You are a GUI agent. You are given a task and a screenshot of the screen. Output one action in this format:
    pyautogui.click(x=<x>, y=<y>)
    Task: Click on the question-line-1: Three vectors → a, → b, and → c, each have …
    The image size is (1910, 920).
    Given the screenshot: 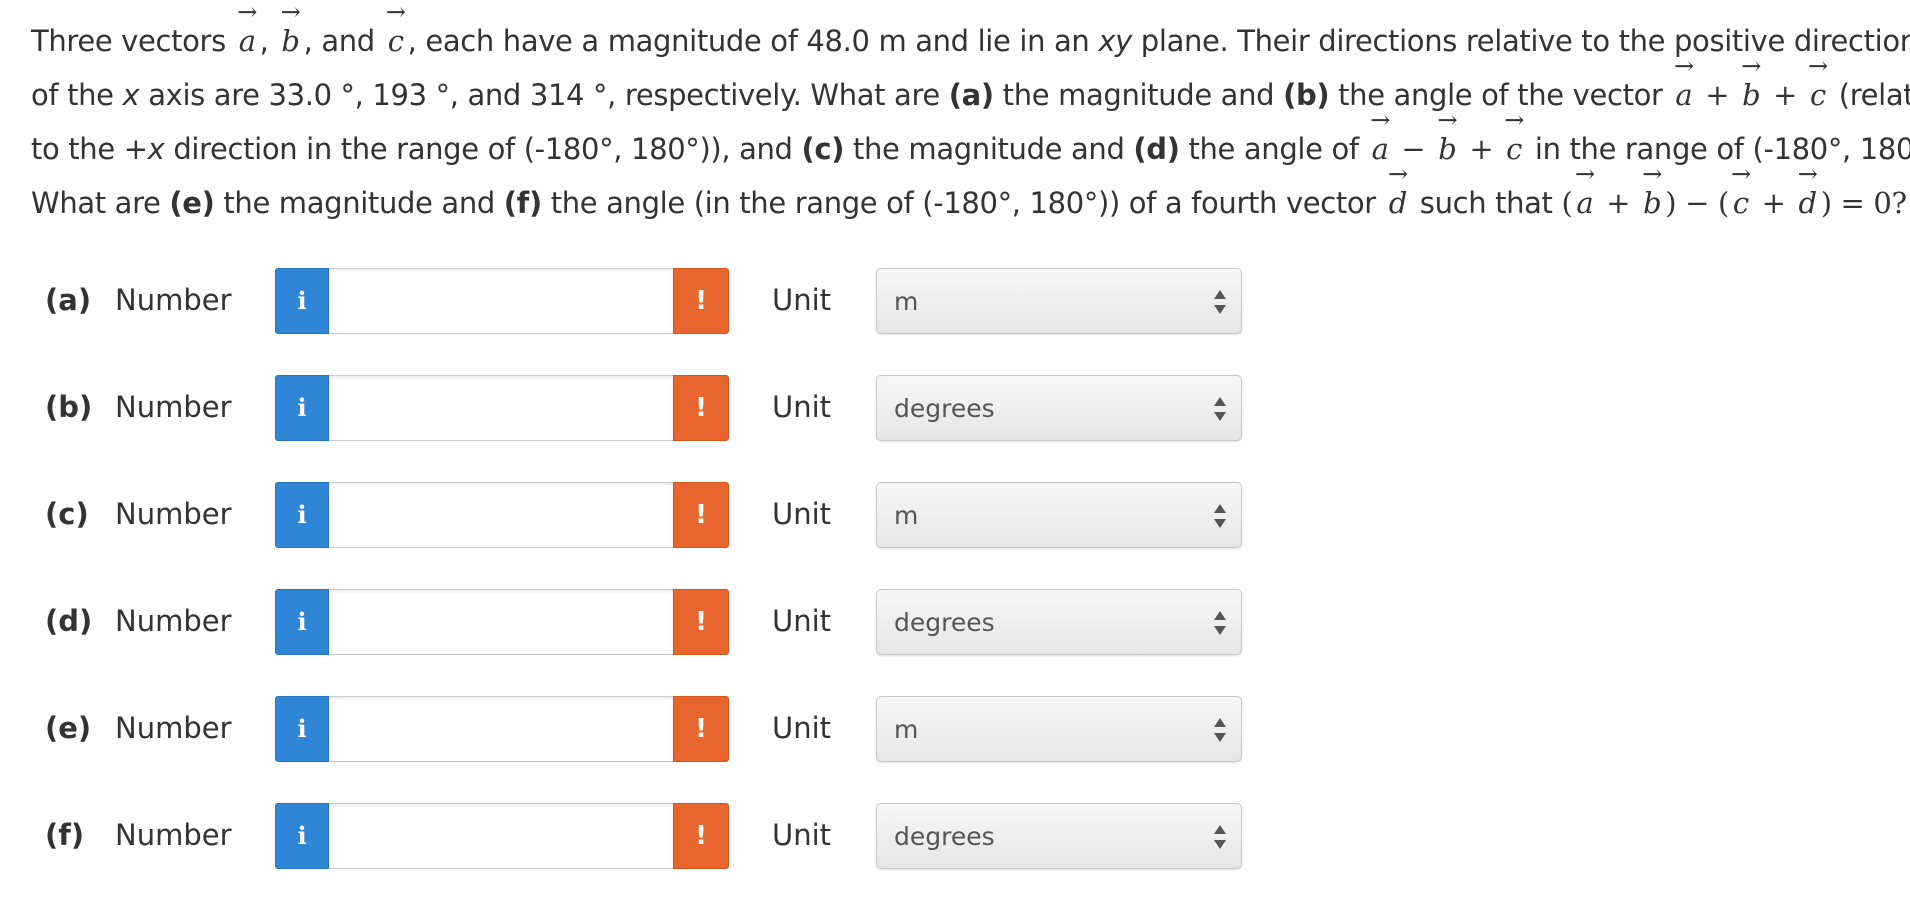 What is the action you would take?
    pyautogui.click(x=970, y=34)
    